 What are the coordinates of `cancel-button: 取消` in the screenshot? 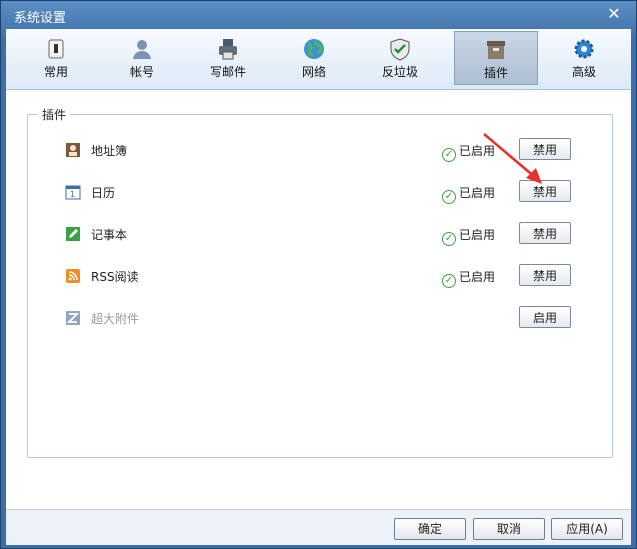 It's located at (509, 529).